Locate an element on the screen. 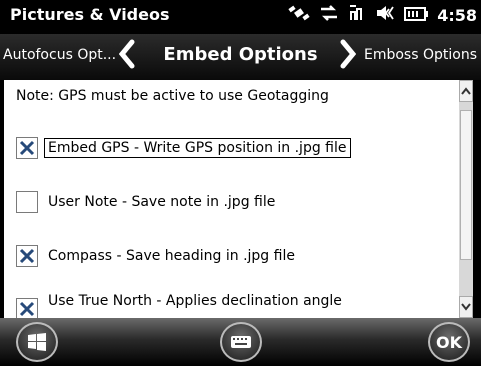  battery-icon is located at coordinates (416, 15).